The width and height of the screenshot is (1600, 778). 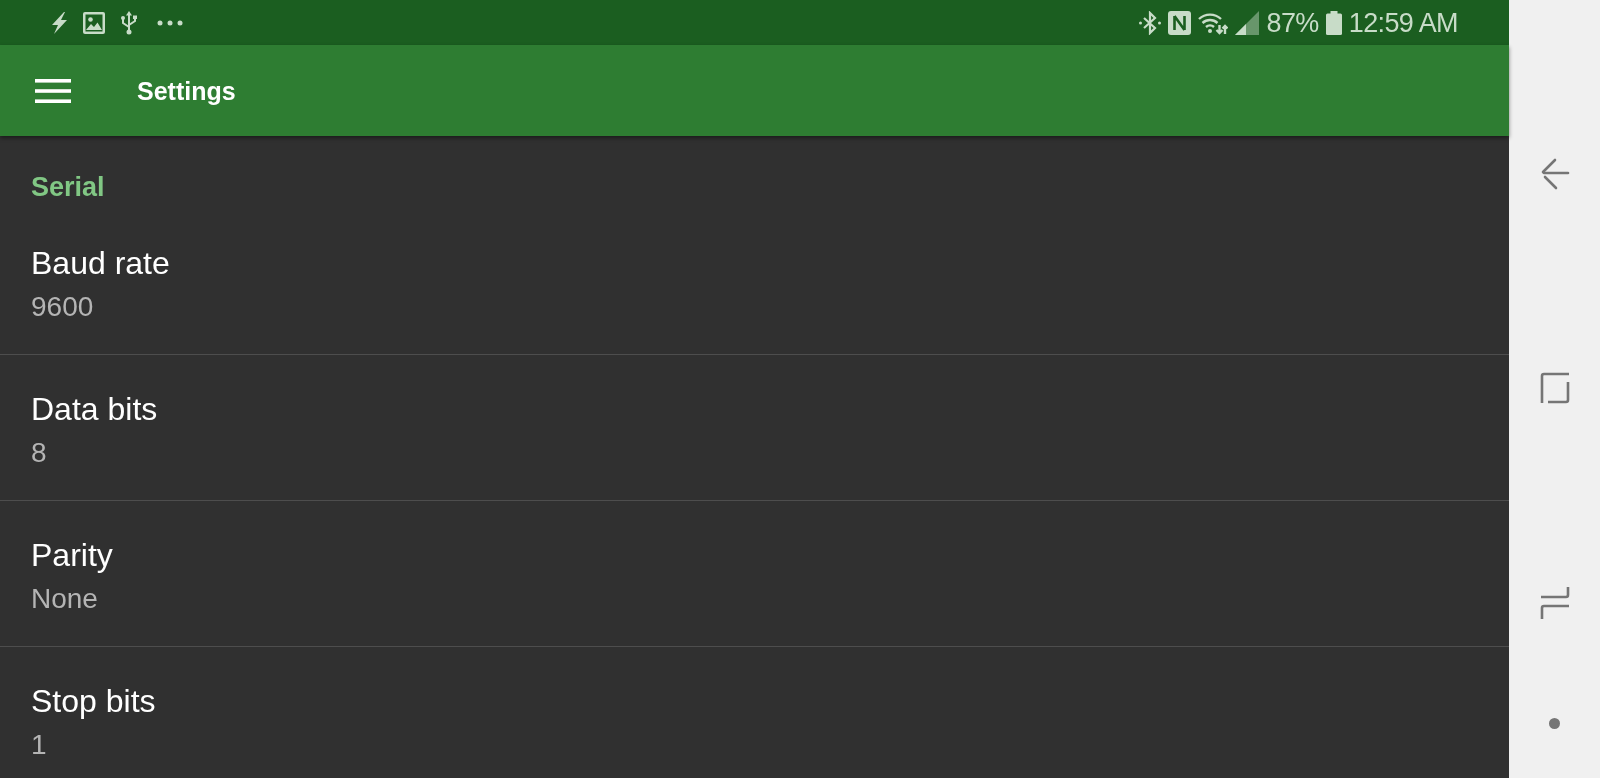 What do you see at coordinates (1554, 388) in the screenshot?
I see `square-icon` at bounding box center [1554, 388].